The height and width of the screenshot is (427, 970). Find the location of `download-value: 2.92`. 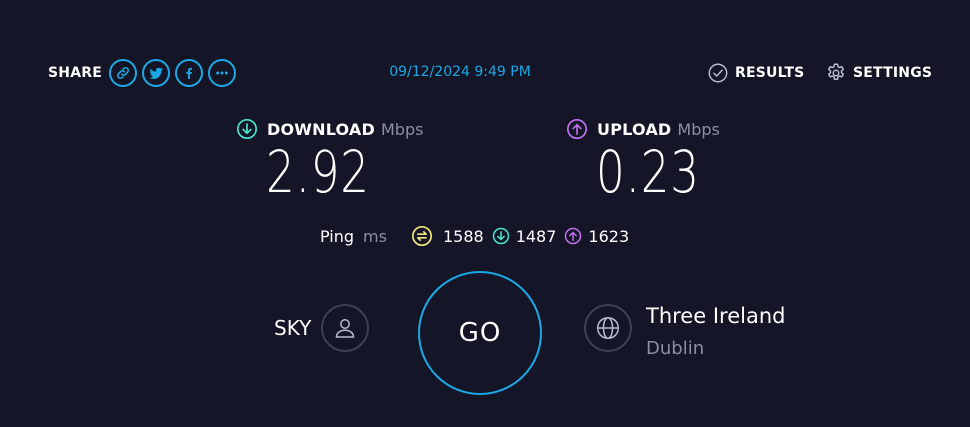

download-value: 2.92 is located at coordinates (318, 172).